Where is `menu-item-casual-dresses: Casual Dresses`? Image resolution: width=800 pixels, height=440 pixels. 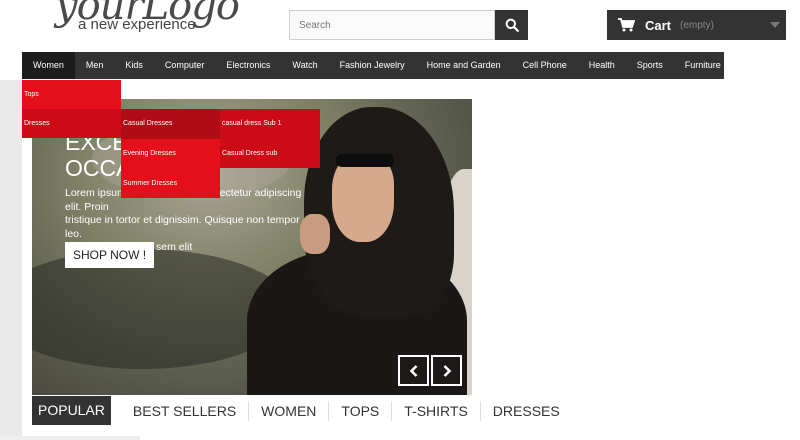 menu-item-casual-dresses: Casual Dresses is located at coordinates (170, 124).